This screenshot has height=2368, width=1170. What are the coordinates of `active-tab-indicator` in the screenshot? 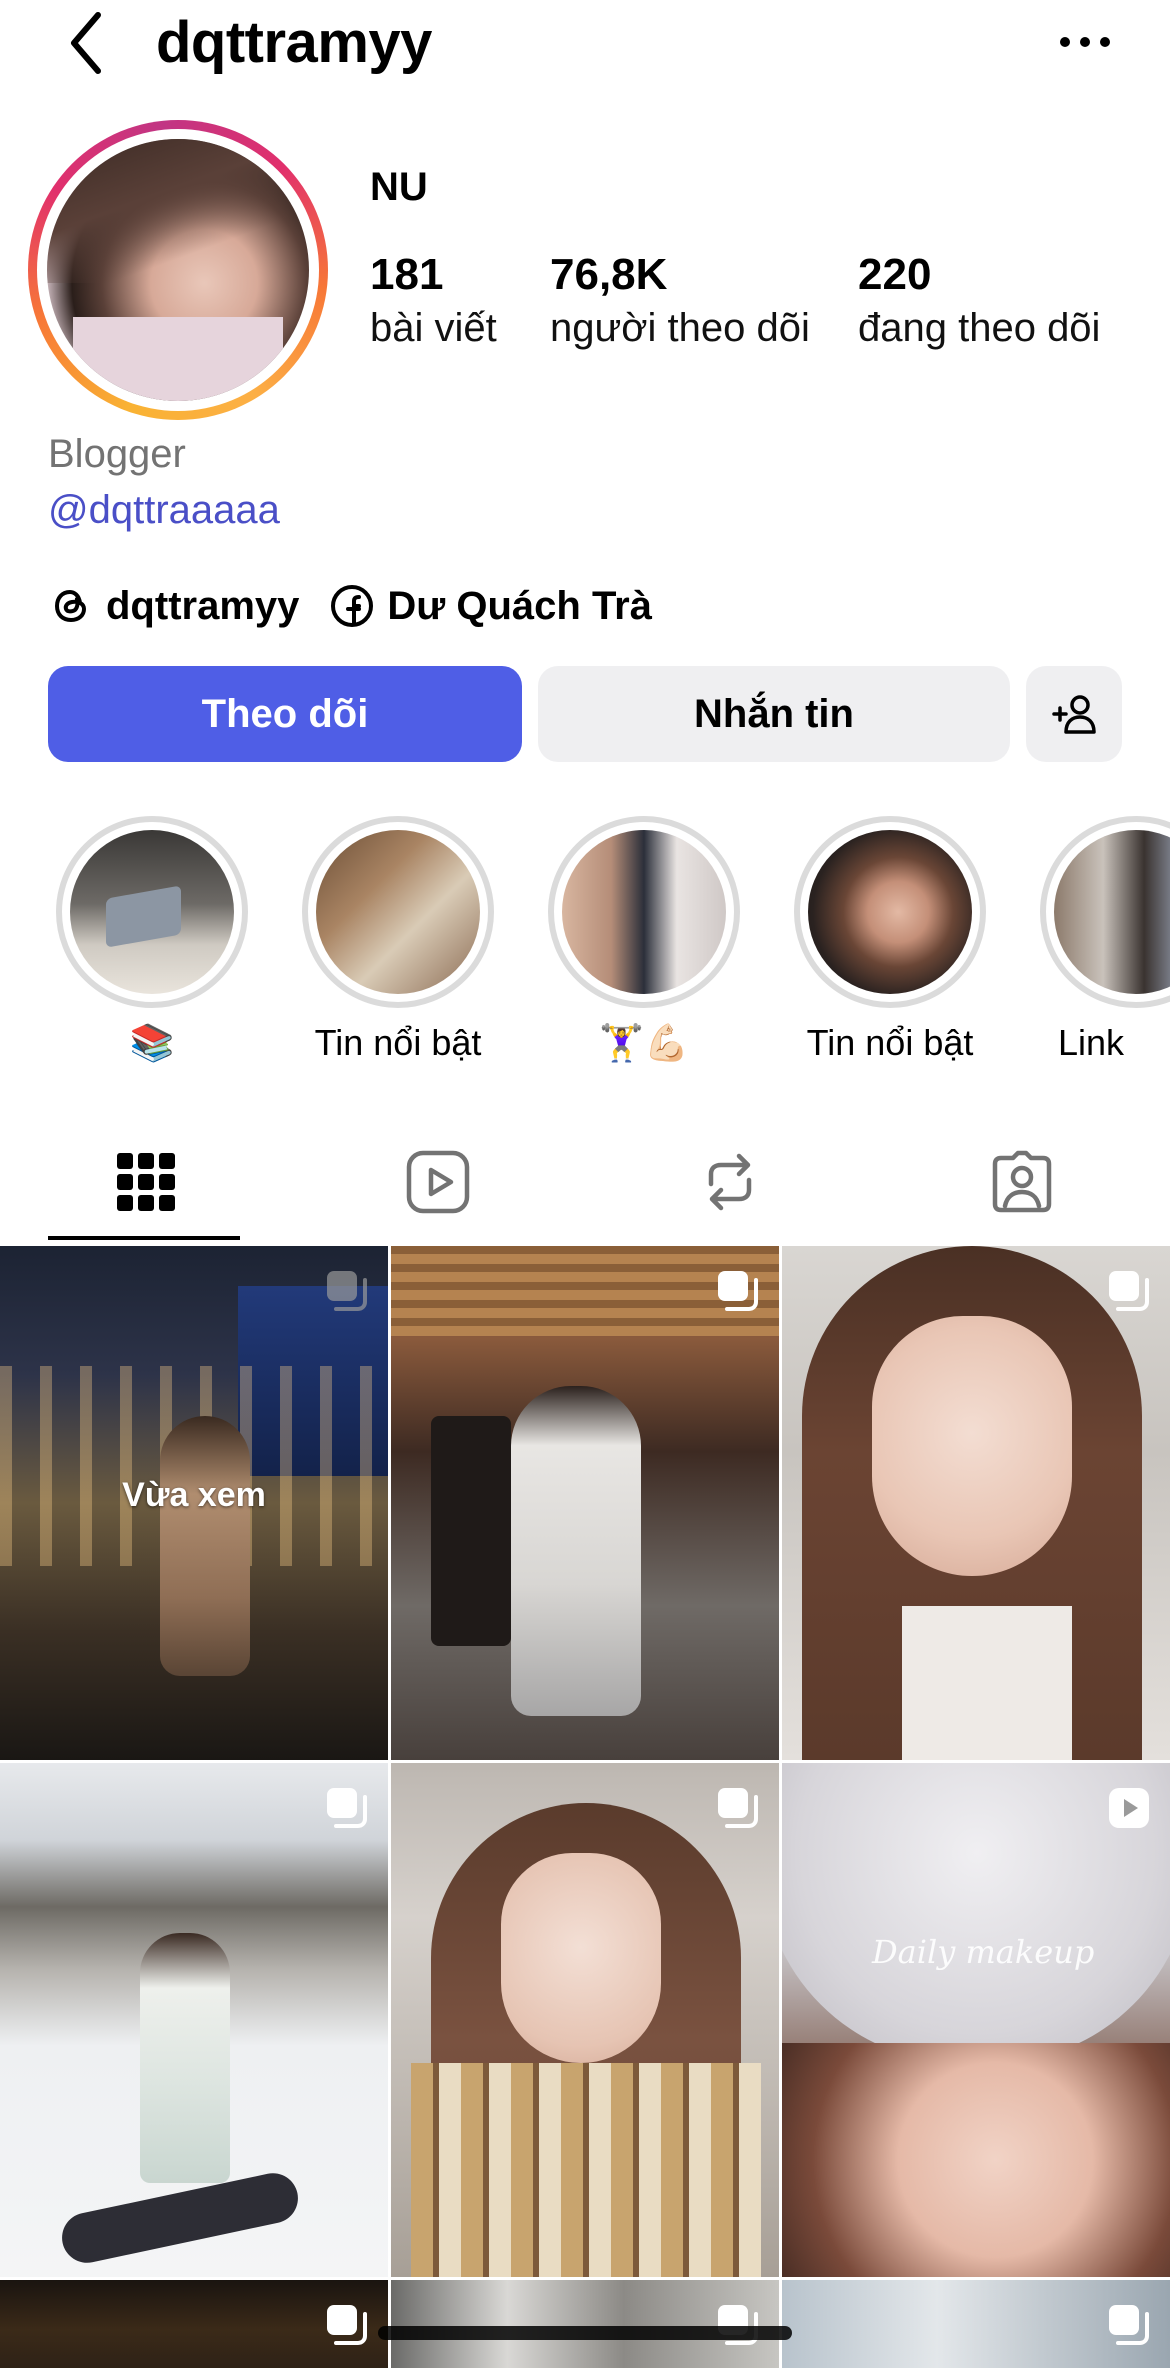 It's located at (144, 1238).